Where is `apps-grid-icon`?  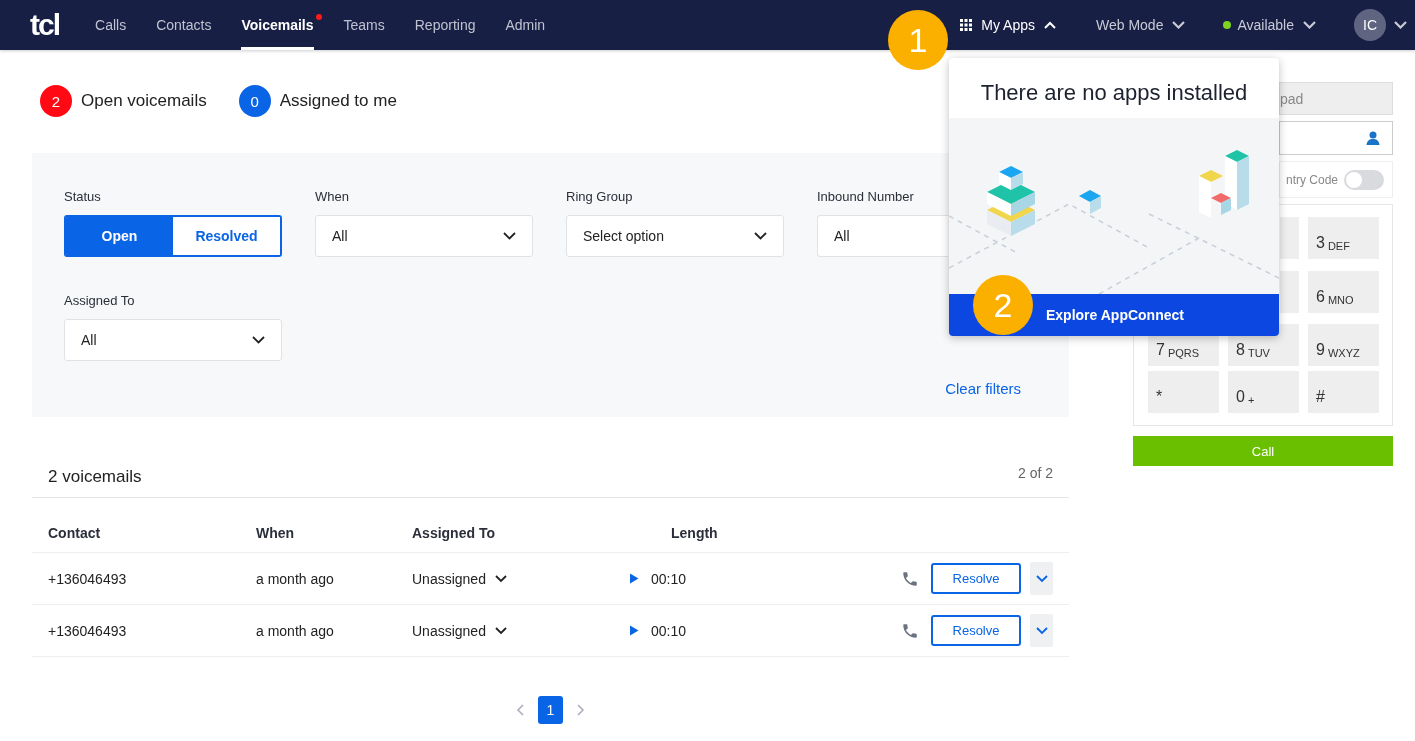
apps-grid-icon is located at coordinates (966, 25).